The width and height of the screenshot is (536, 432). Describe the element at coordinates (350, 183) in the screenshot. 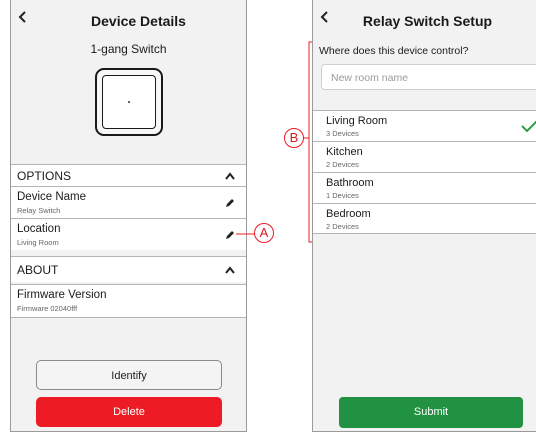

I see `room-name: Bathroom` at that location.